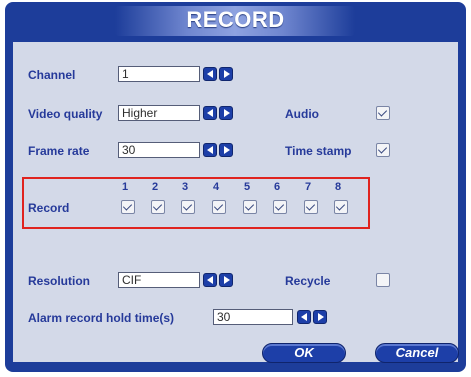  I want to click on record-channel-1-checkbox, so click(128, 207).